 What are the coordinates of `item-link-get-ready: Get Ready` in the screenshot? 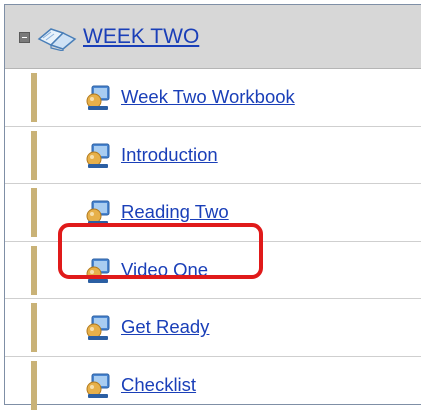 It's located at (165, 327).